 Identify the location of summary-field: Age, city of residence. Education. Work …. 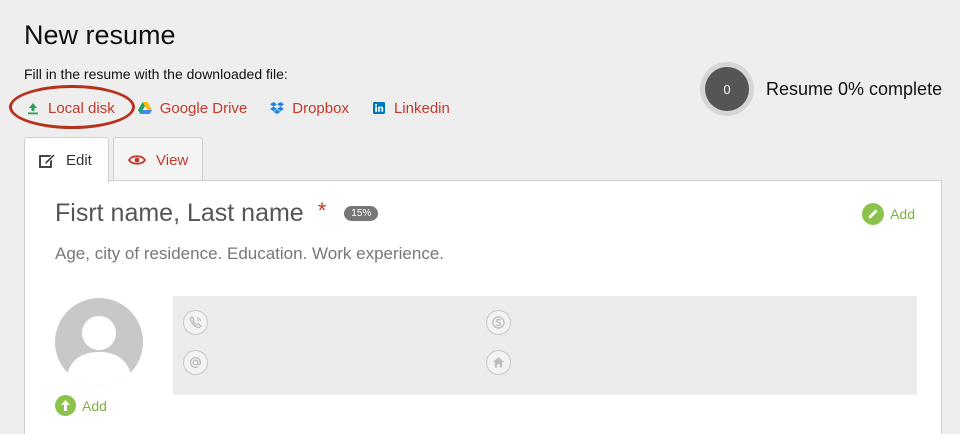
(249, 254).